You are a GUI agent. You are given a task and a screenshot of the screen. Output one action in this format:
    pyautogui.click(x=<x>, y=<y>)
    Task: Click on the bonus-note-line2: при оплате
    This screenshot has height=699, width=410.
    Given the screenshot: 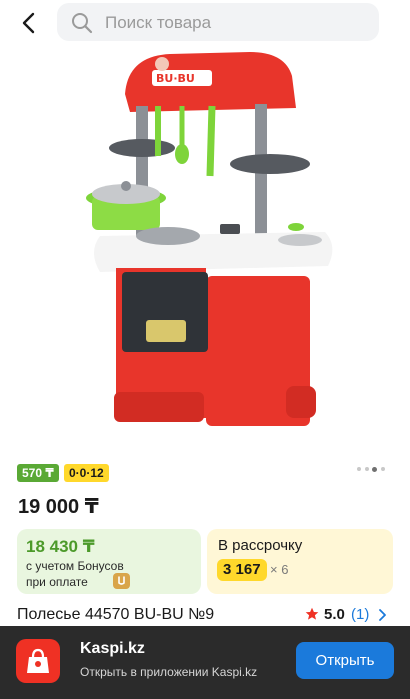 What is the action you would take?
    pyautogui.click(x=57, y=582)
    